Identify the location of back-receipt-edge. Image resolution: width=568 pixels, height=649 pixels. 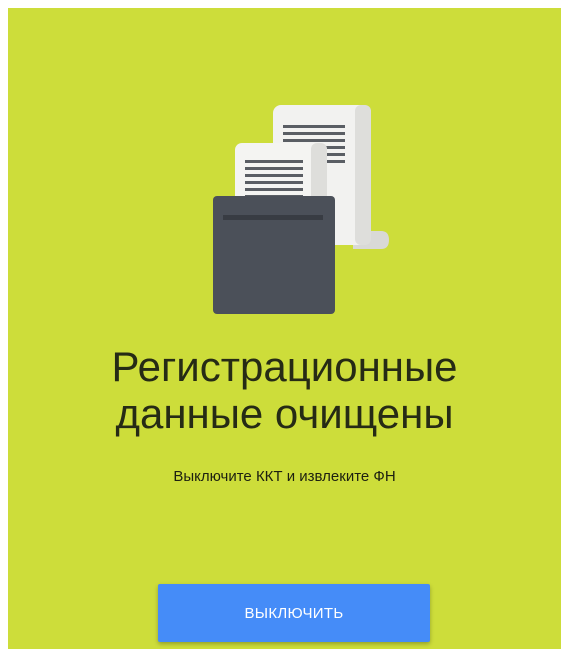
(363, 175).